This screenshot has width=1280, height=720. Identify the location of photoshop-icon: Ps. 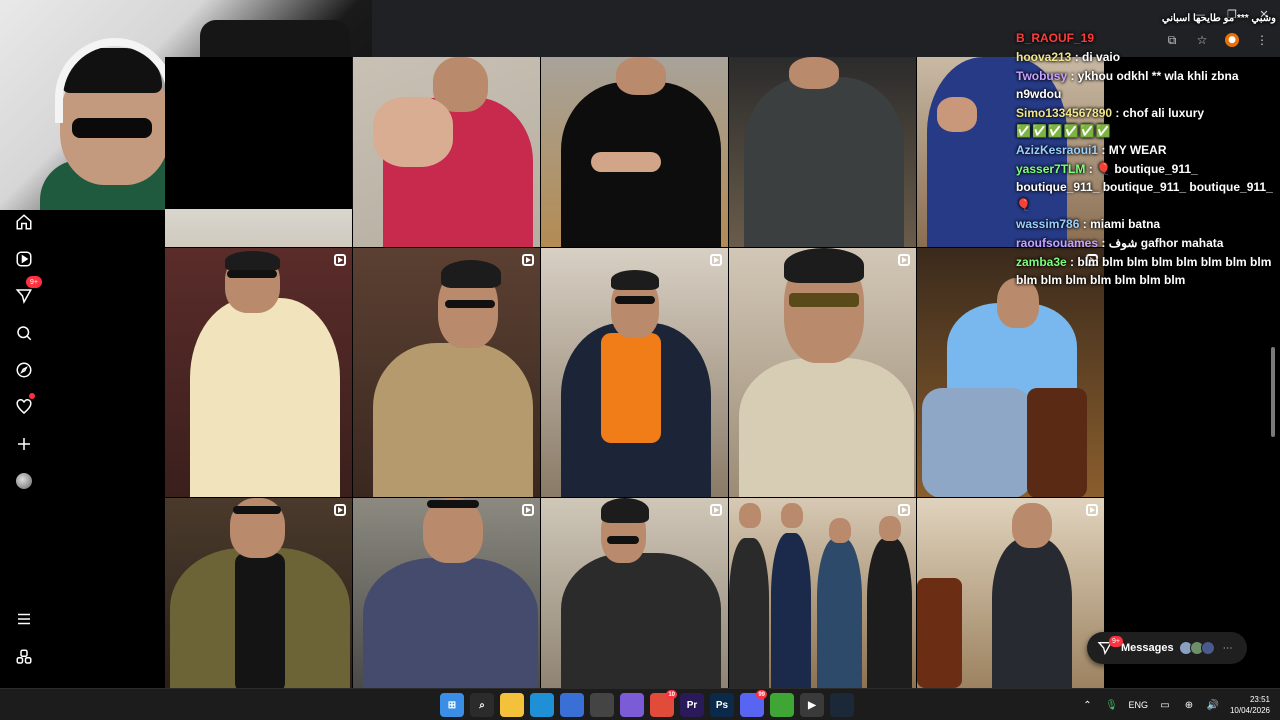
(722, 705).